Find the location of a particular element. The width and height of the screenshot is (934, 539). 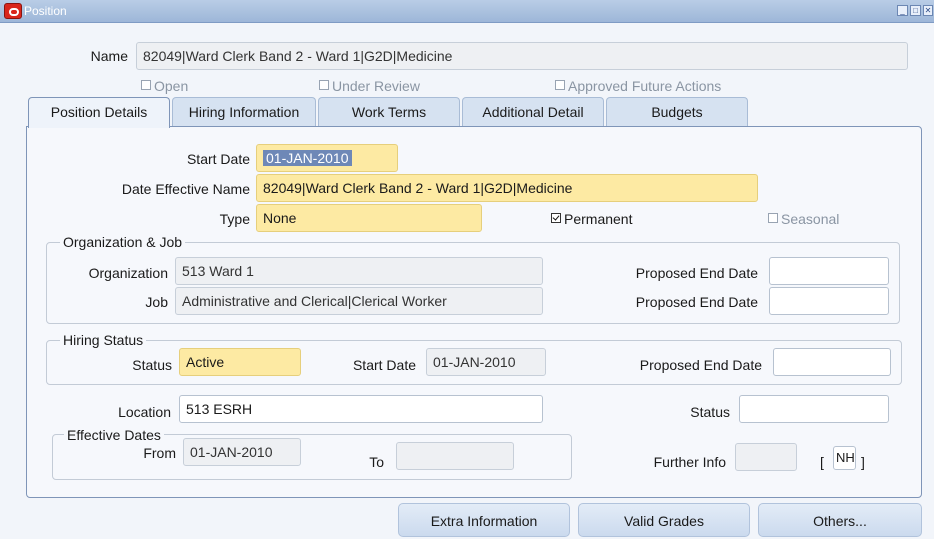

window-titlebar is located at coordinates (467, 11).